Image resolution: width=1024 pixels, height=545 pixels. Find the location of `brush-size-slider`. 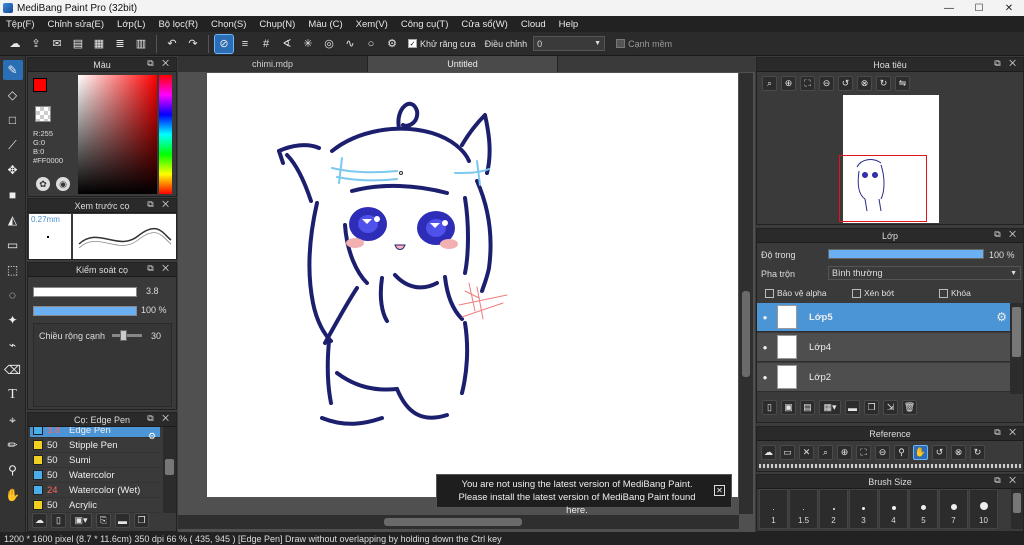

brush-size-slider is located at coordinates (85, 292).